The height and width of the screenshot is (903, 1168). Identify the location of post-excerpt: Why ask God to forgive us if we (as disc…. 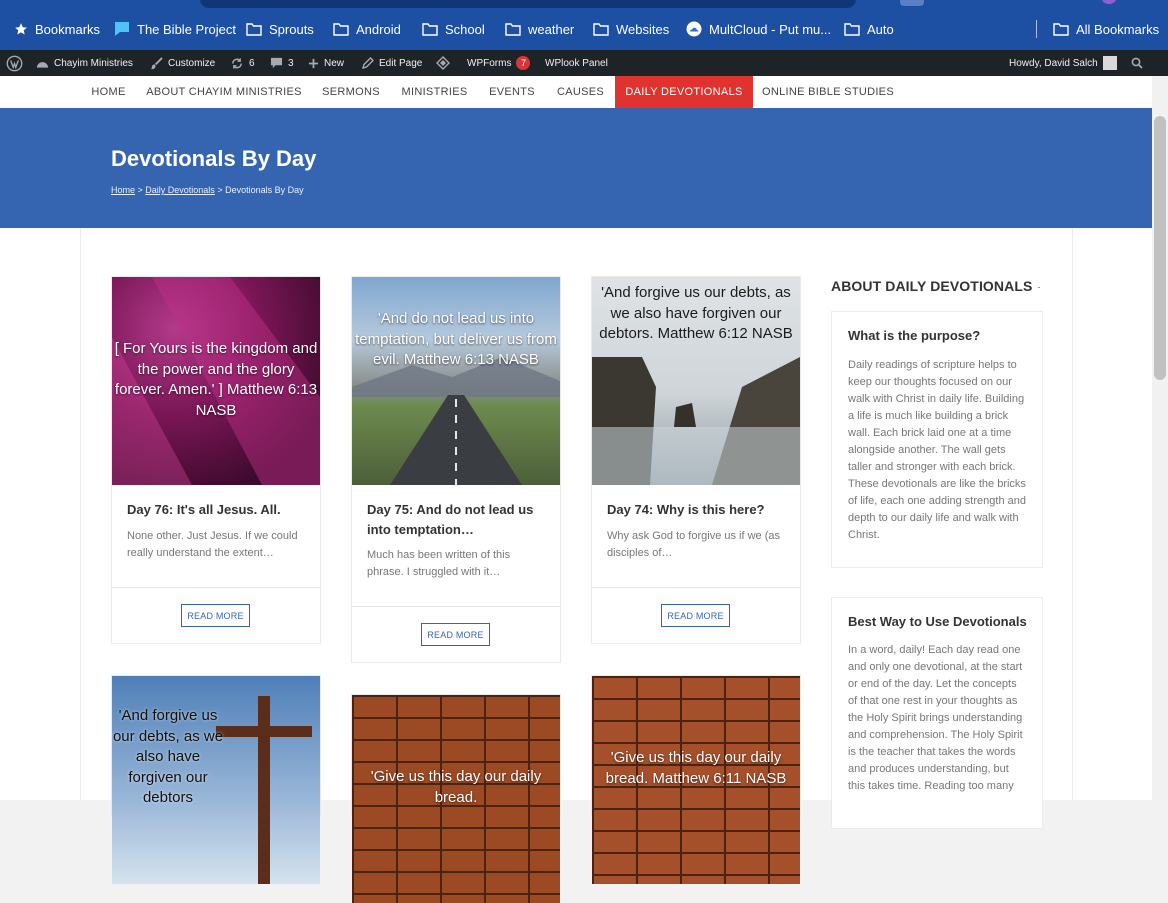
(694, 544).